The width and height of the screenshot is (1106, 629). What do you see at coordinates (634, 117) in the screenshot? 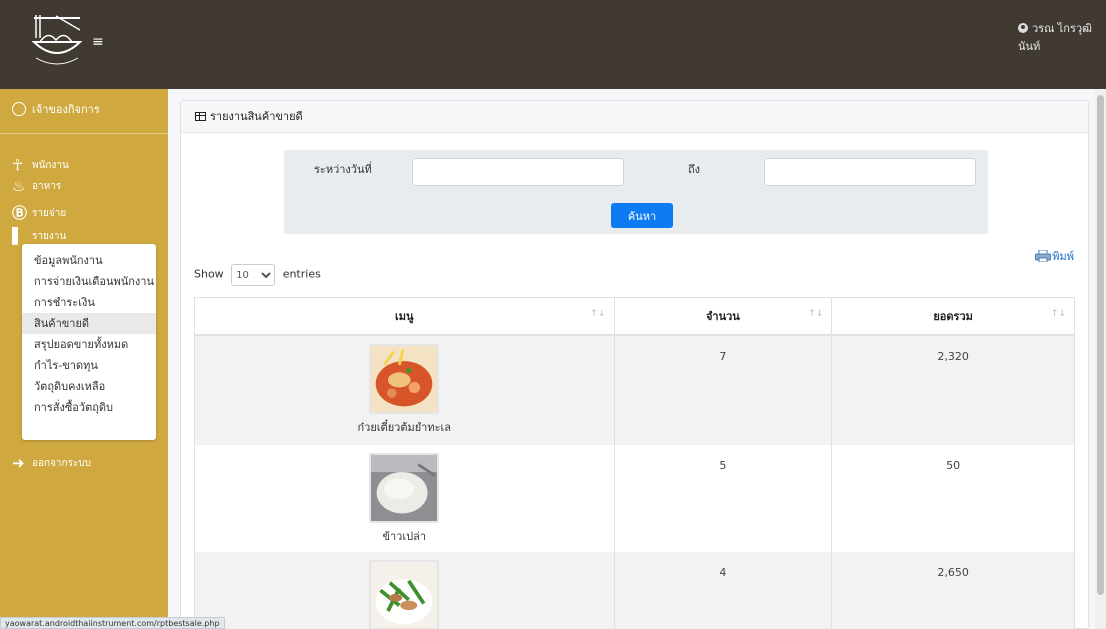
I see `card-header: รายงานสินค้าขายดี` at bounding box center [634, 117].